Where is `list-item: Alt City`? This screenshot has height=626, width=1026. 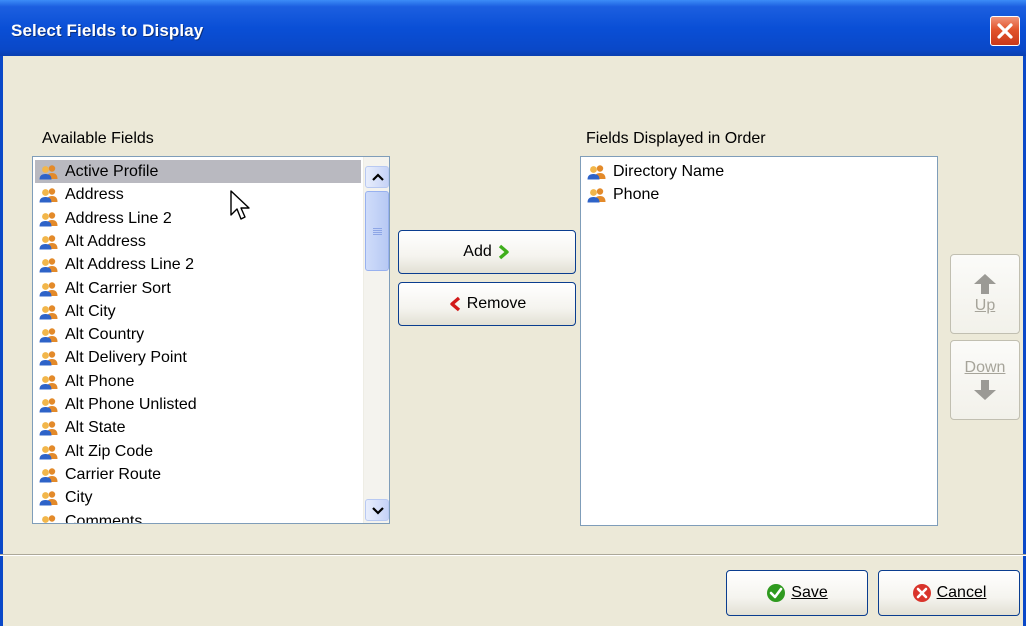 list-item: Alt City is located at coordinates (198, 311).